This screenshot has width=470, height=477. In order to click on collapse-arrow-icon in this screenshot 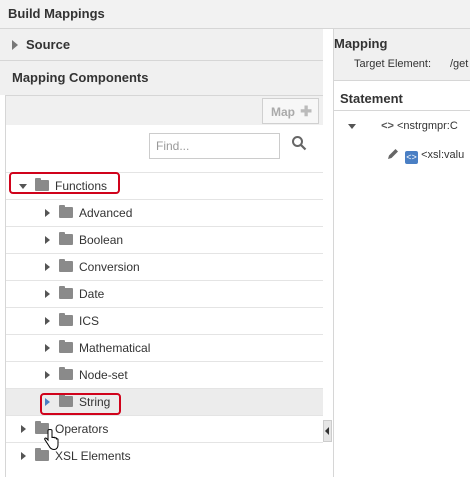, I will do `click(352, 126)`.